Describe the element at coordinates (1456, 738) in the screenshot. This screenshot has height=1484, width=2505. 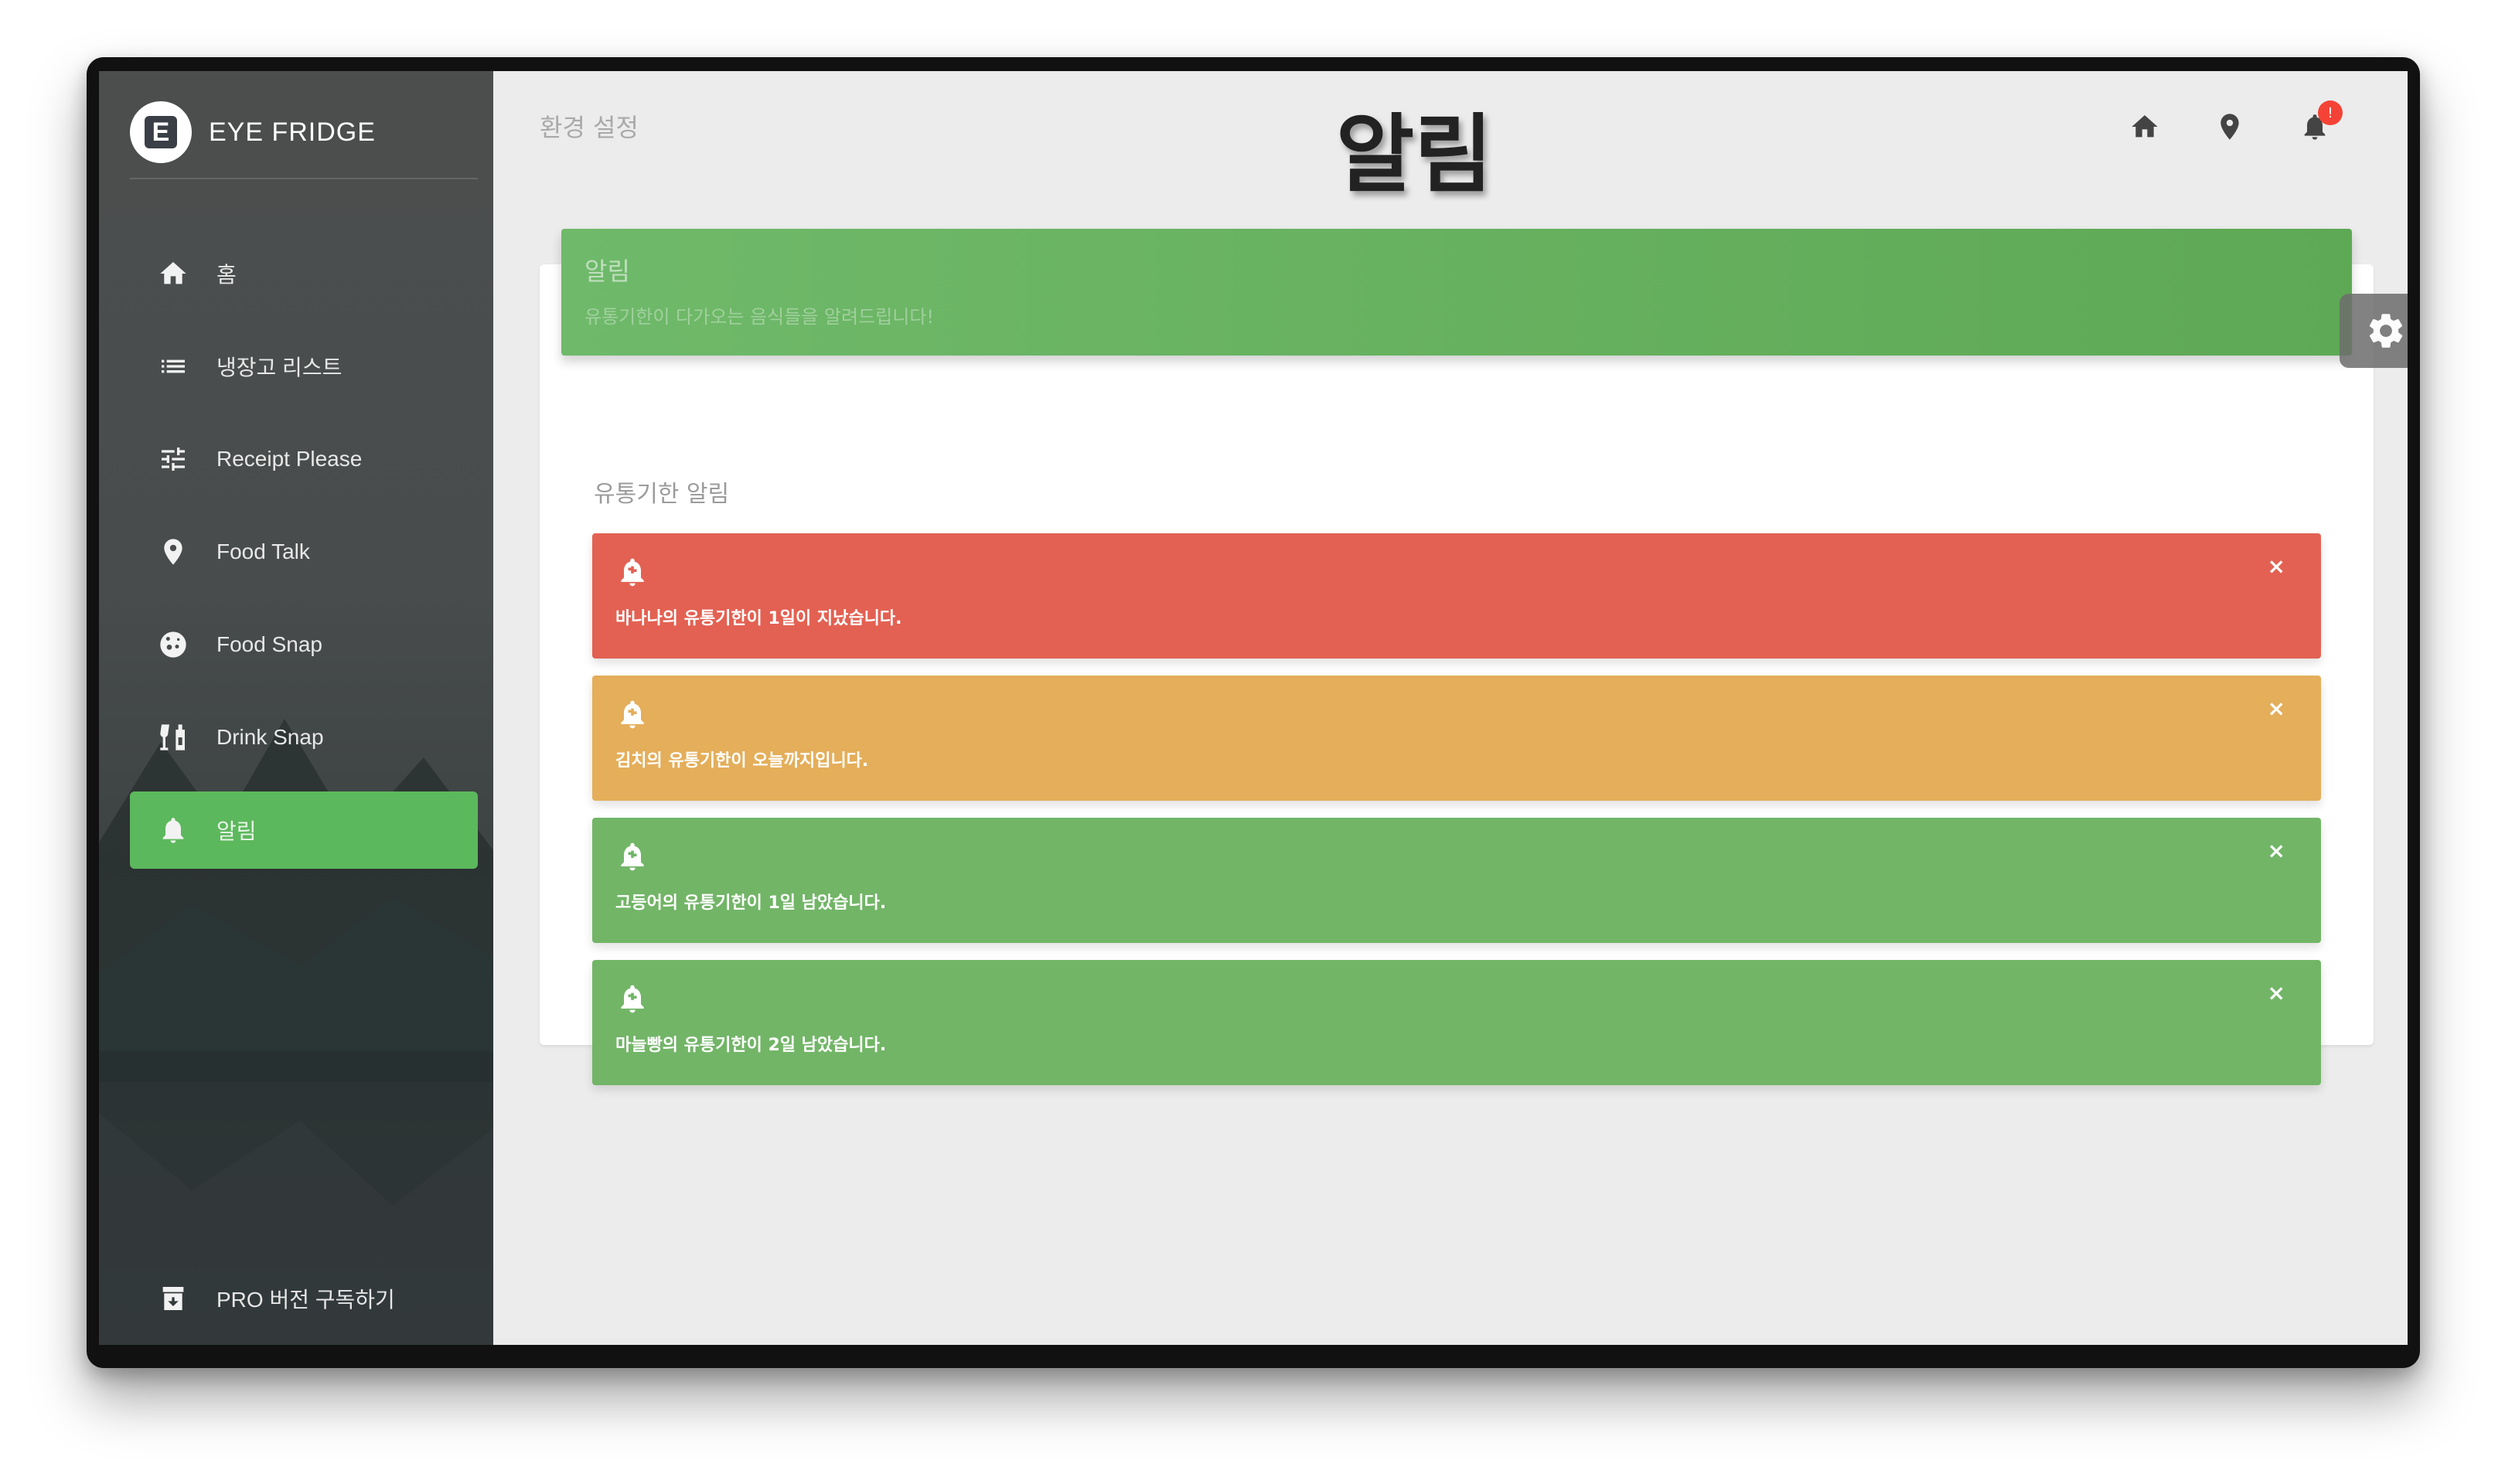
I see `alert-item: 김치의 유통기한이 오늘까지입니다. ×` at that location.